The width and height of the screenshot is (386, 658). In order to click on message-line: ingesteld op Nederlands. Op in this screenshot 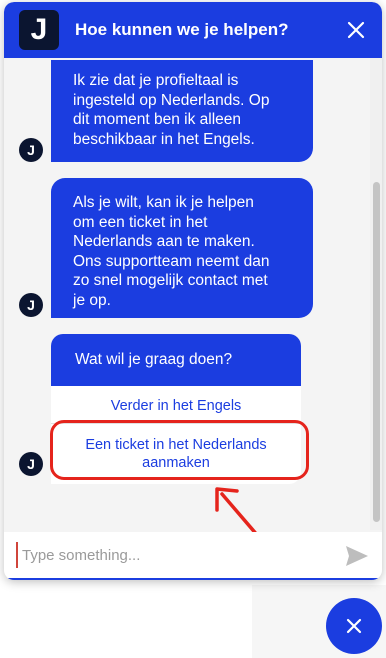, I will do `click(171, 100)`.